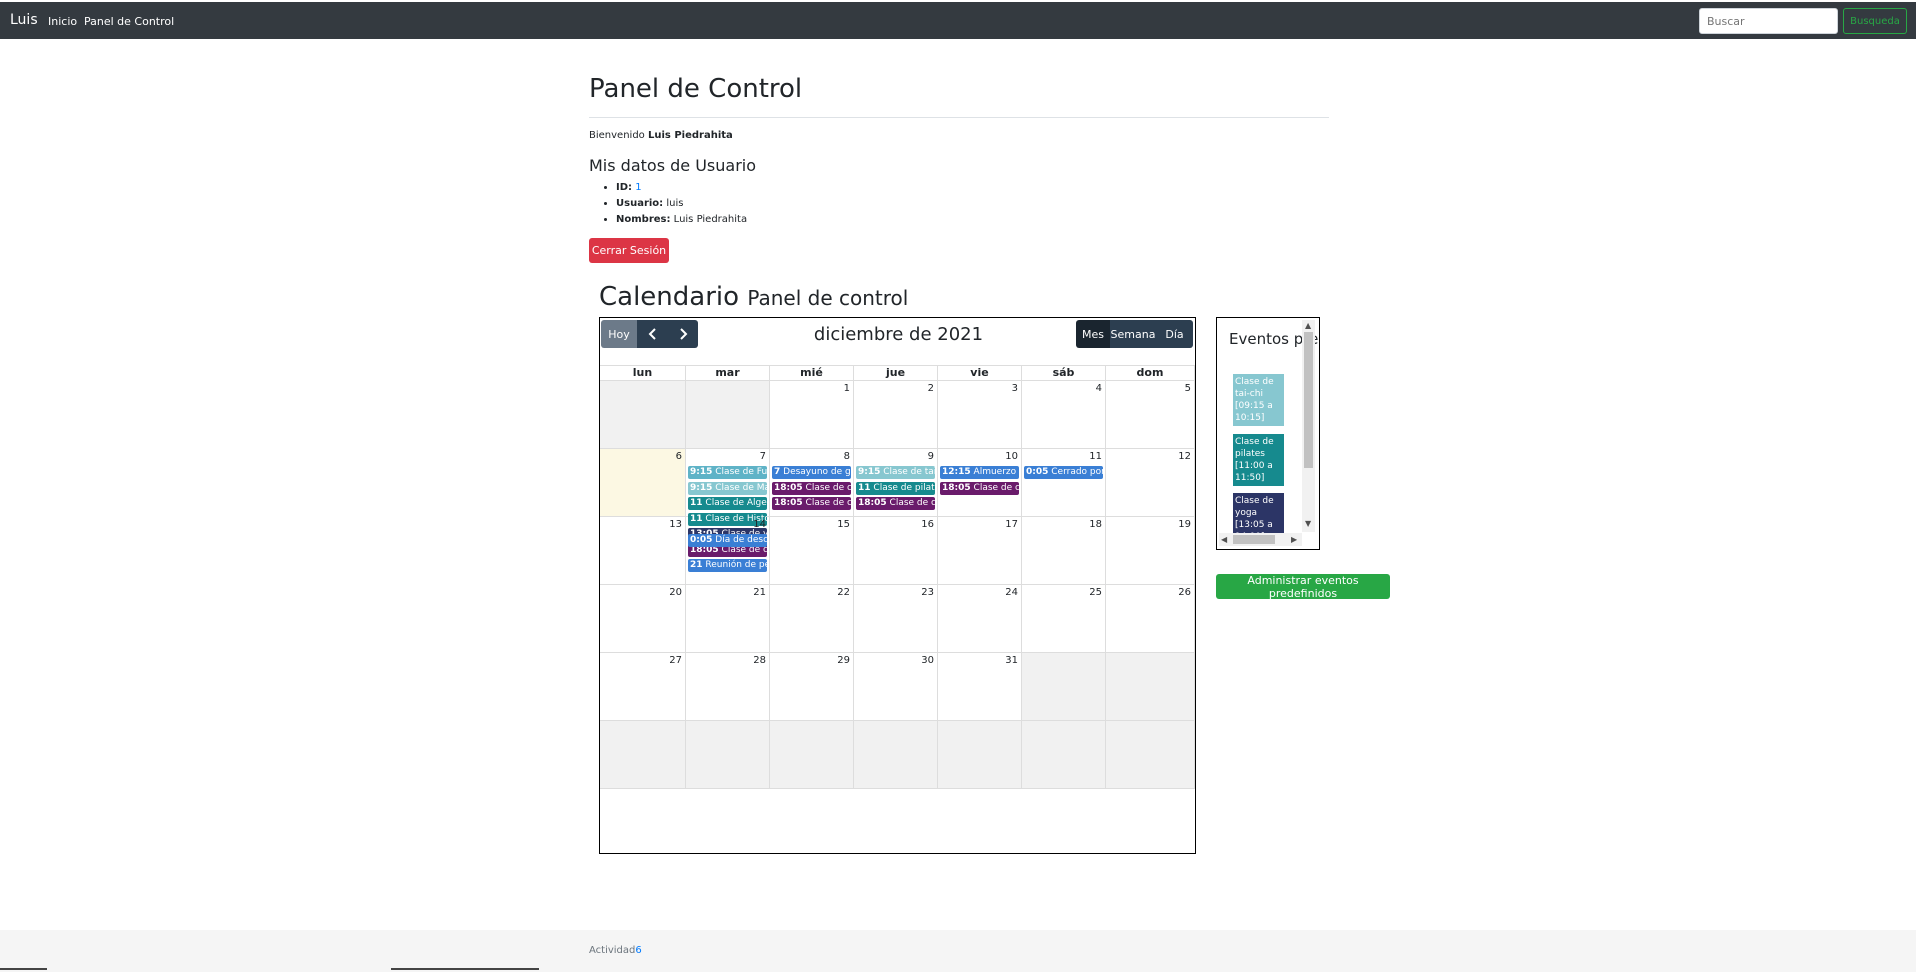 Image resolution: width=1916 pixels, height=972 pixels. I want to click on navbar-brand: Luis, so click(24, 20).